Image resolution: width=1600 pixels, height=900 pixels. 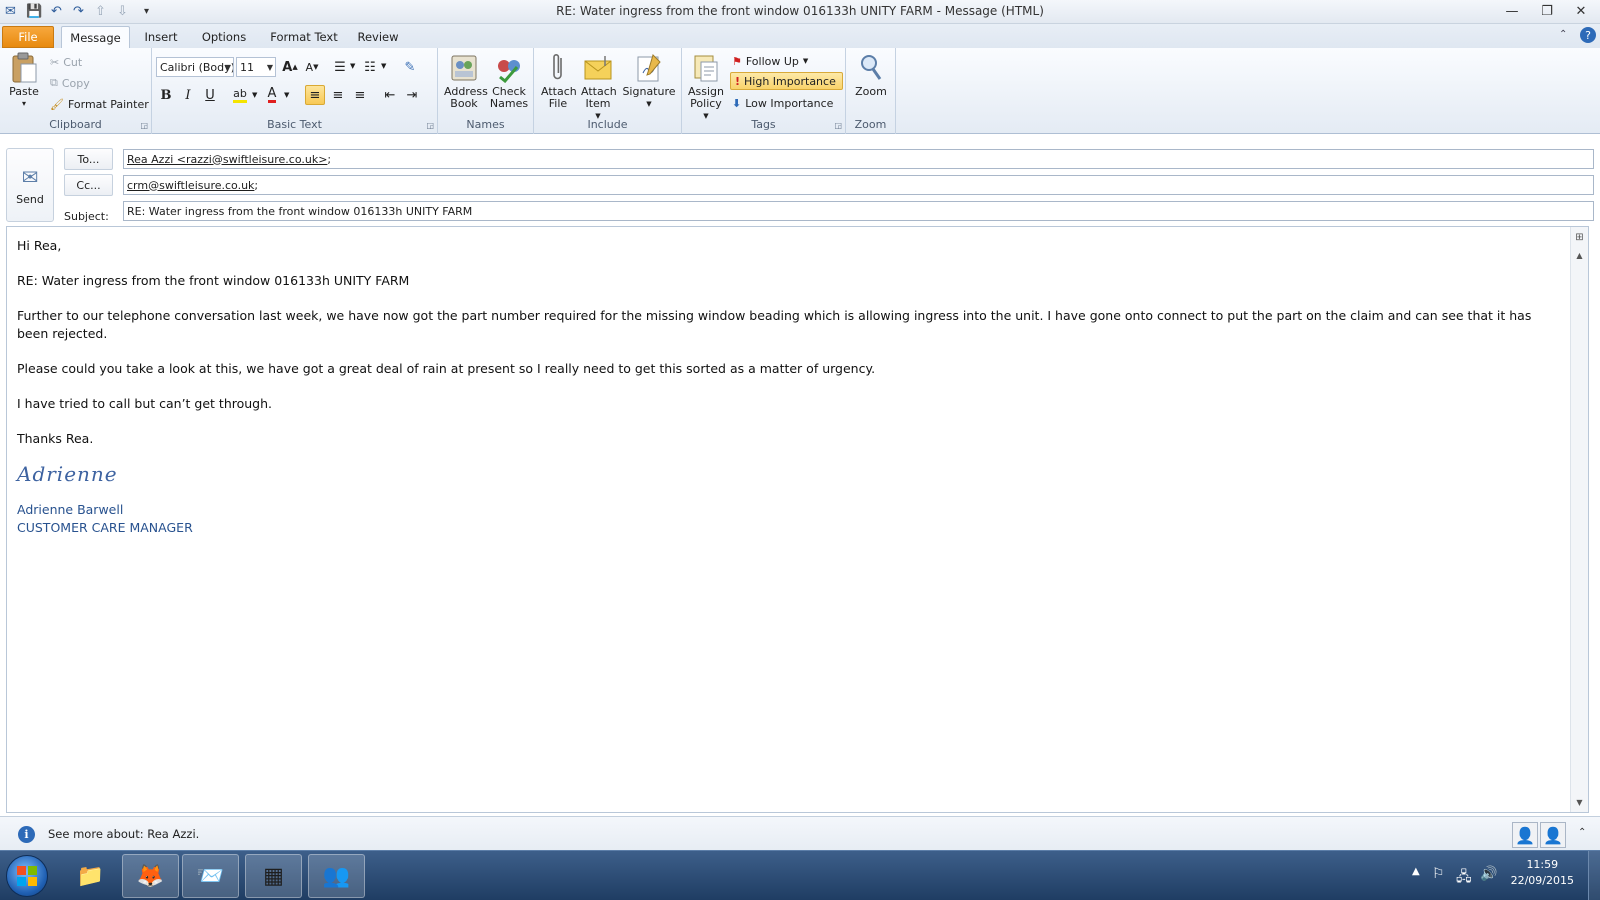 What do you see at coordinates (706, 87) in the screenshot?
I see `assign-policy-button: Assign Policy ▼` at bounding box center [706, 87].